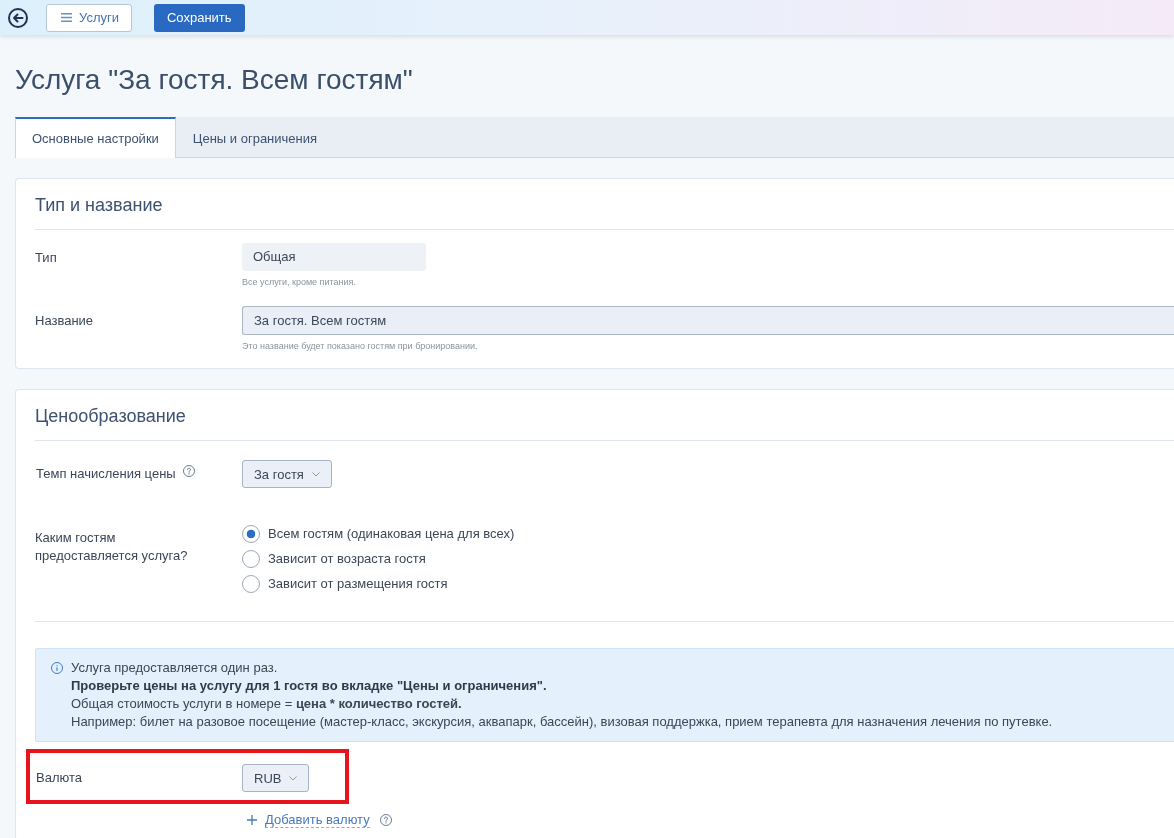  Describe the element at coordinates (334, 257) in the screenshot. I see `readonly-field: Общая` at that location.